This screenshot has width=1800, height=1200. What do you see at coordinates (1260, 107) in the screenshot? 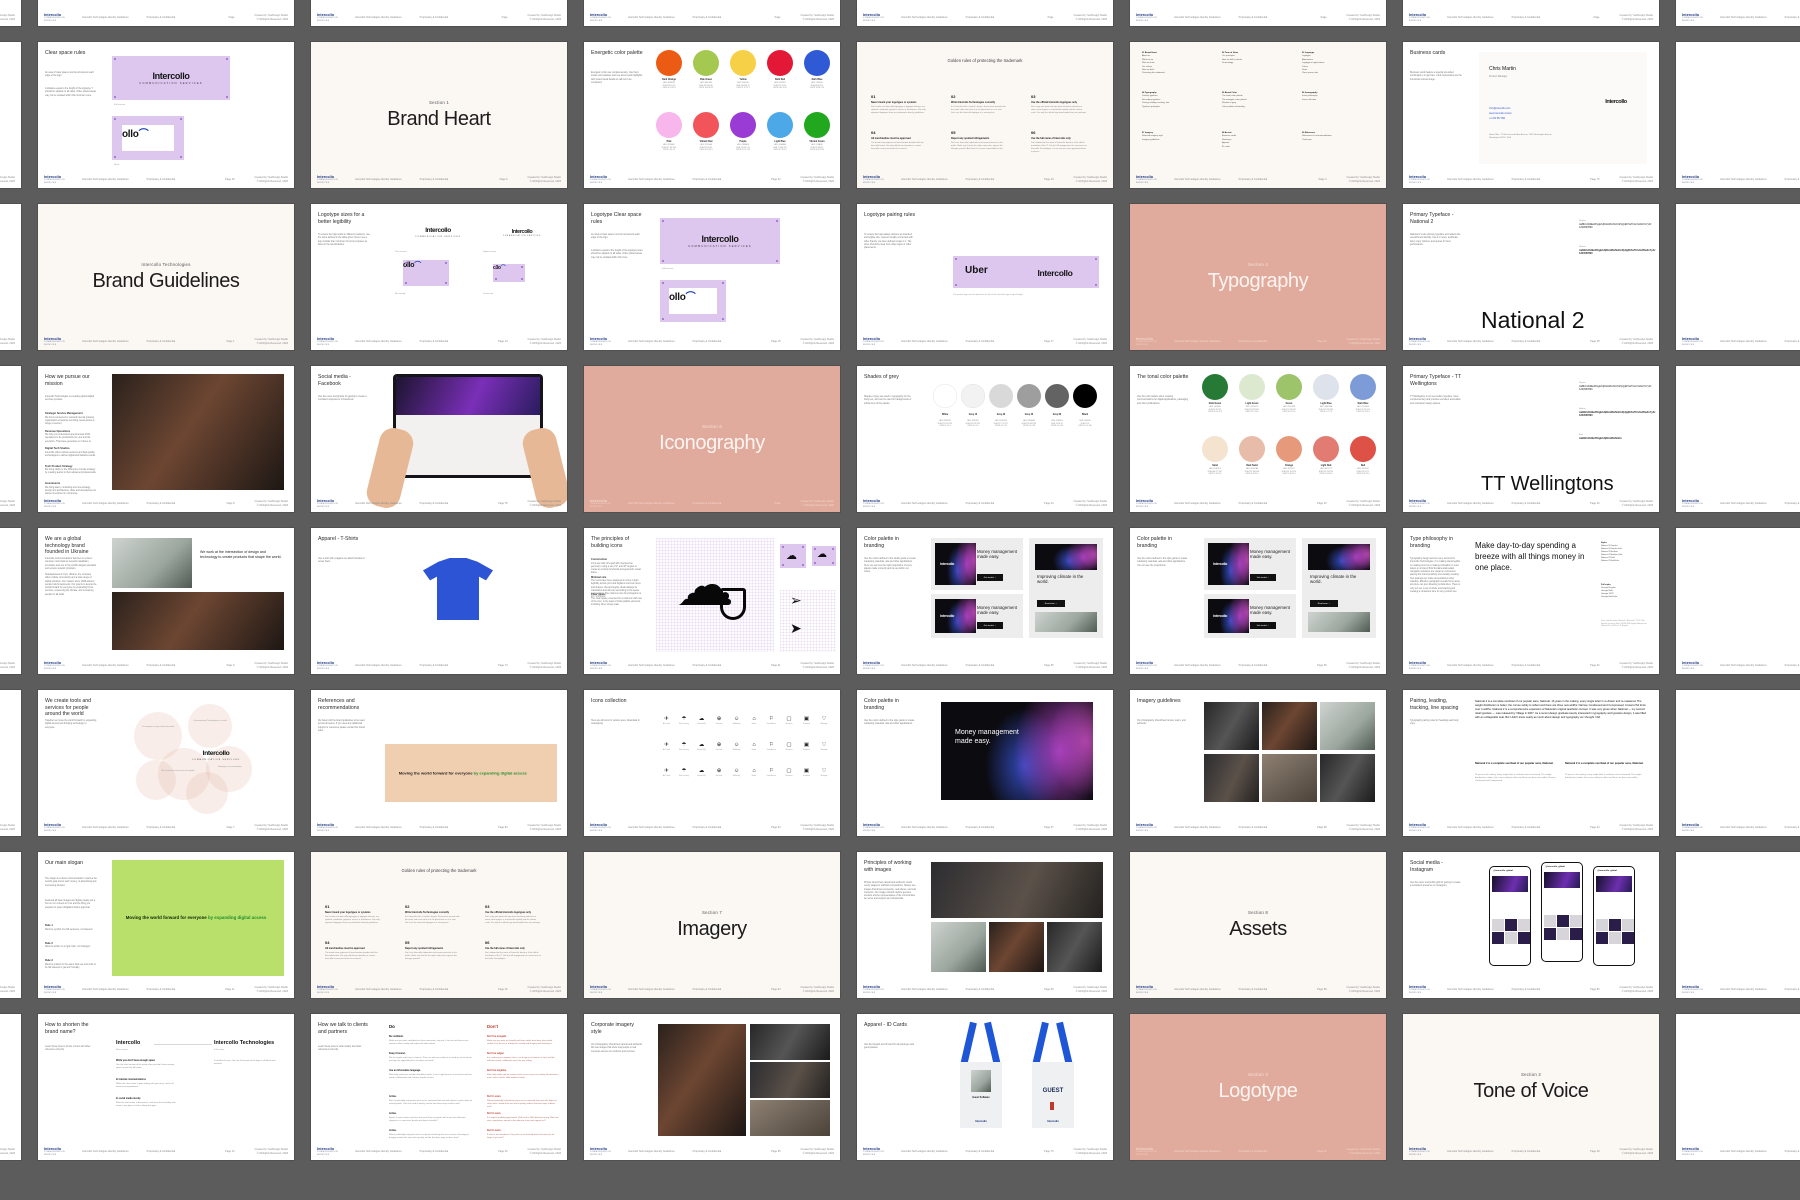
I see `toc-item-4-3: Color palette in branding` at bounding box center [1260, 107].